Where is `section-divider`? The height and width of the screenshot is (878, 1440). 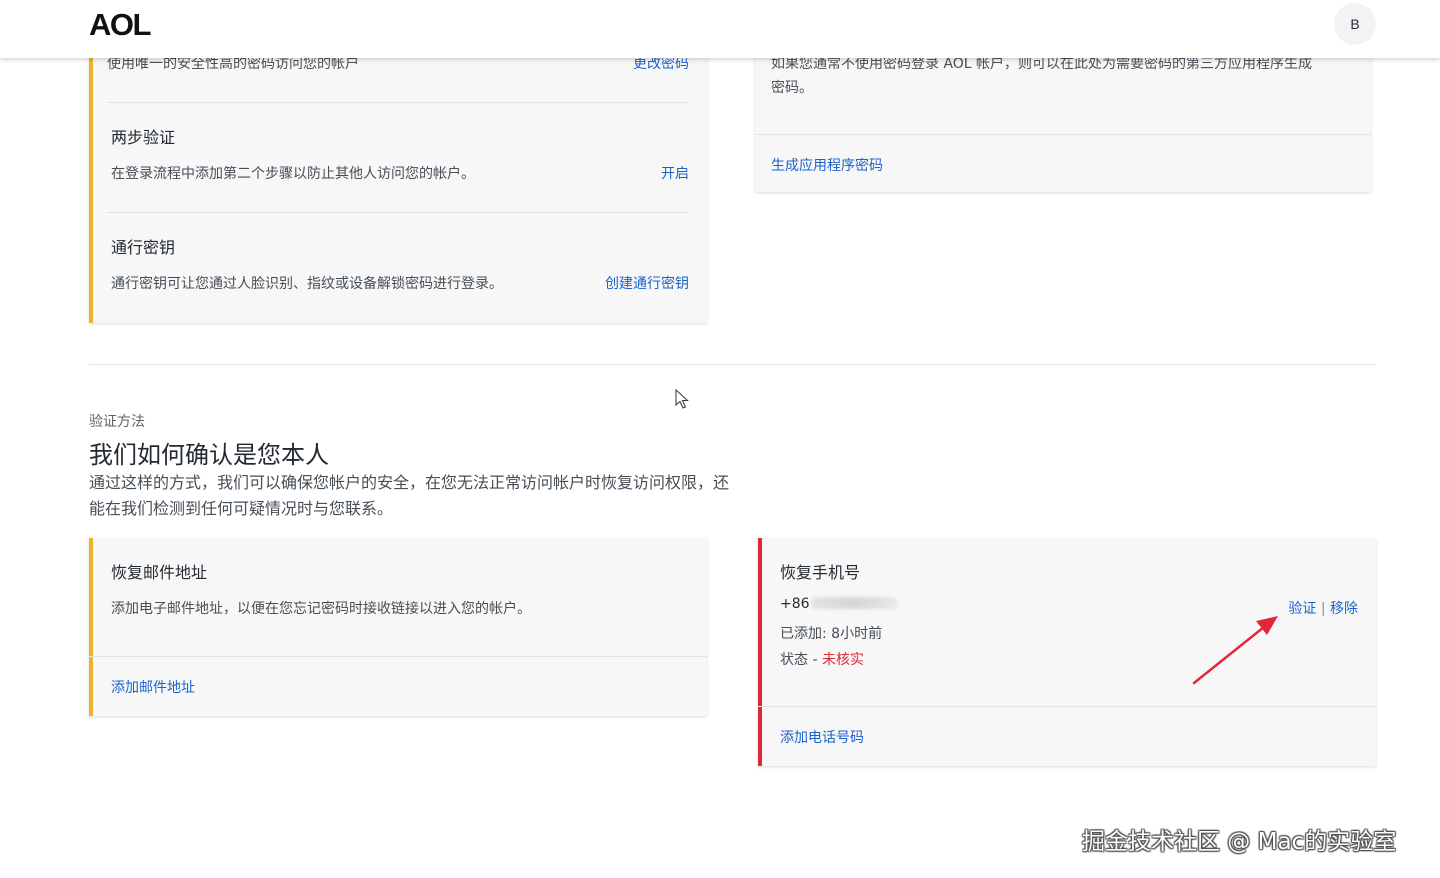
section-divider is located at coordinates (732, 364).